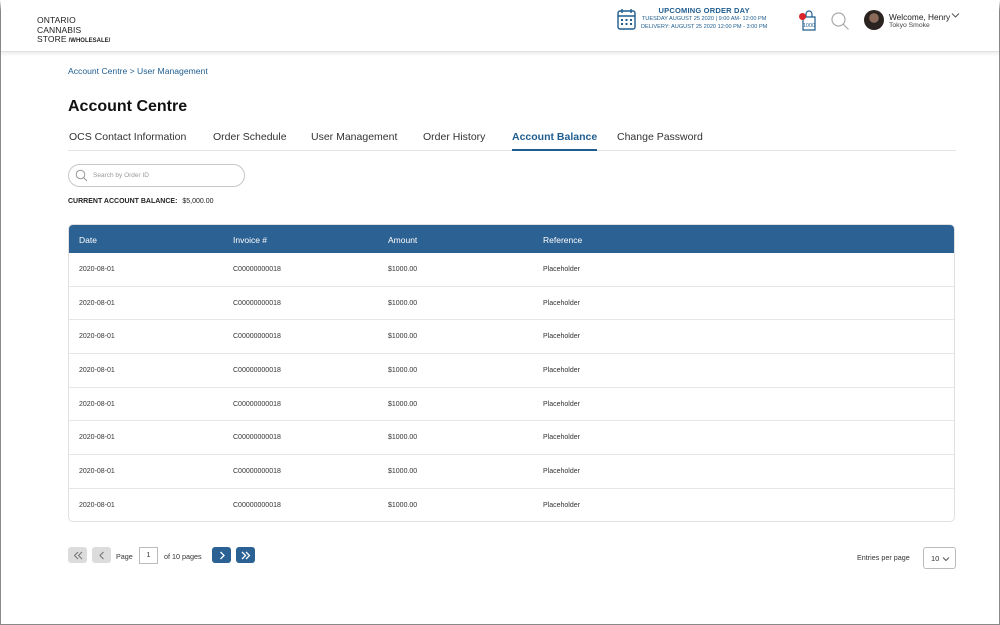 The image size is (1000, 625). Describe the element at coordinates (883, 557) in the screenshot. I see `entries-per-page-label: Entries per page` at that location.